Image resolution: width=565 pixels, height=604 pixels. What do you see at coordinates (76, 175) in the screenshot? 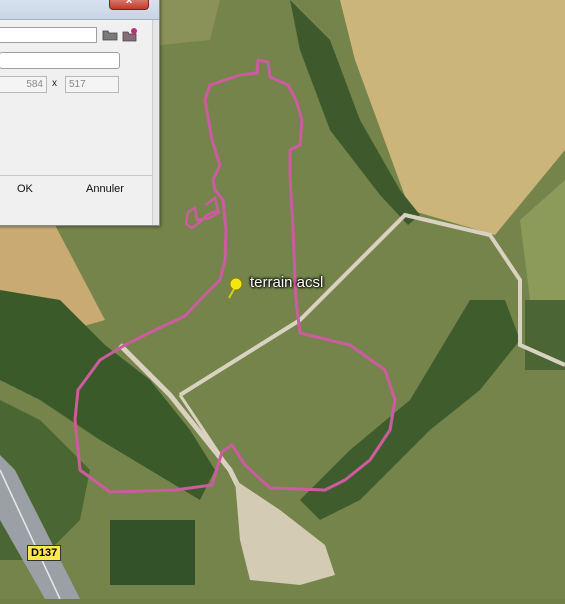
I see `dialog-divider` at bounding box center [76, 175].